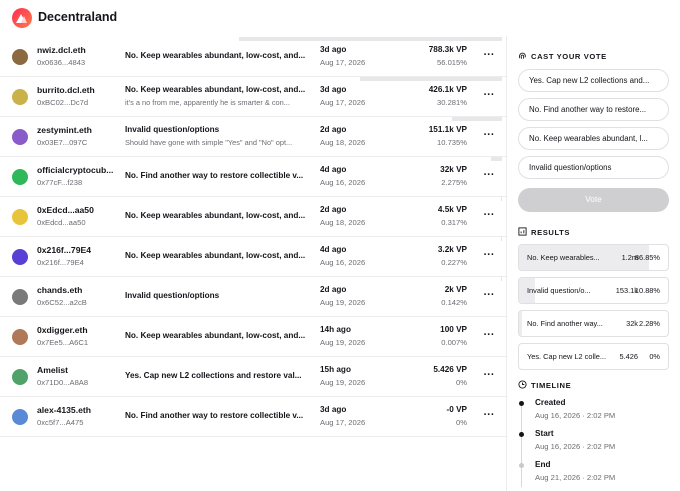 This screenshot has width=680, height=491. What do you see at coordinates (452, 249) in the screenshot?
I see `vote-power: 3.2k VP` at bounding box center [452, 249].